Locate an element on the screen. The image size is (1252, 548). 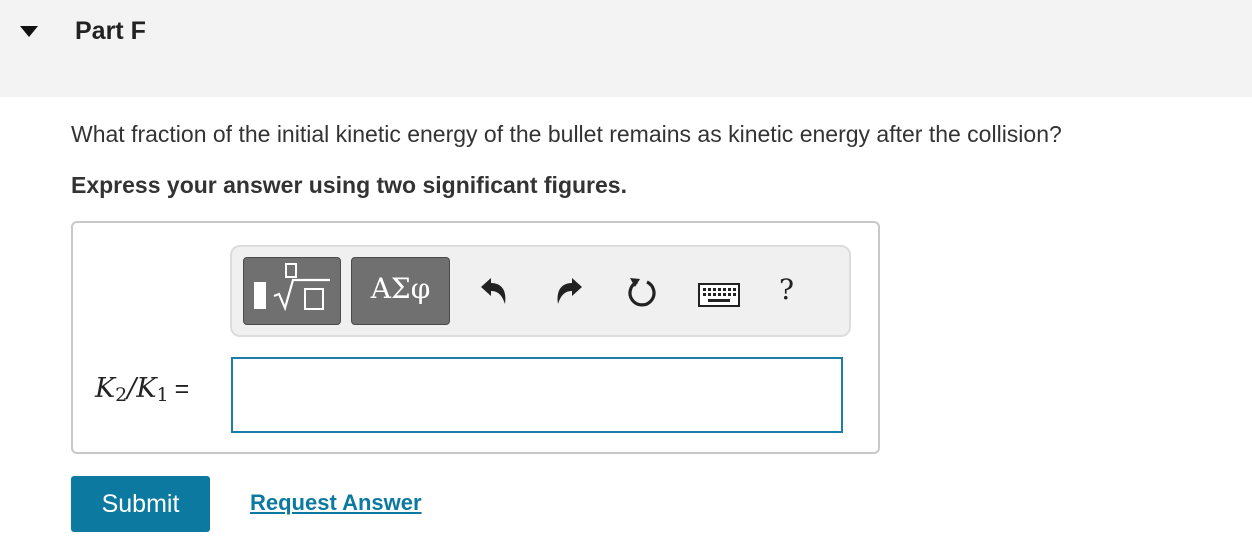
answer-label: K2/K1 = is located at coordinates (142, 389).